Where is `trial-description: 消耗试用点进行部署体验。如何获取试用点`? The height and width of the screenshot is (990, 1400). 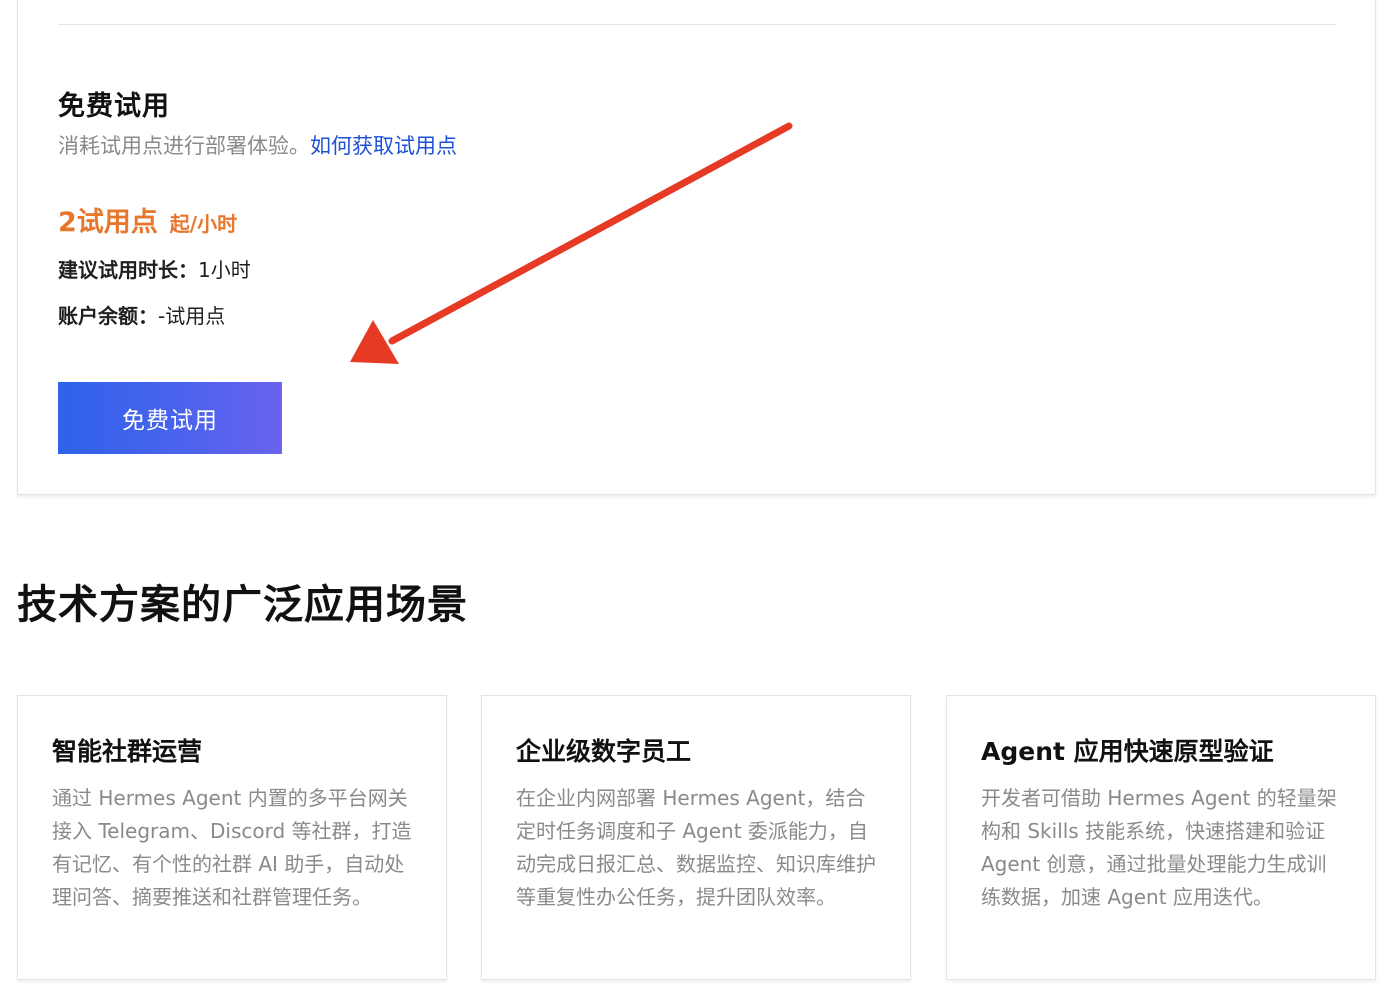 trial-description: 消耗试用点进行部署体验。如何获取试用点 is located at coordinates (257, 145).